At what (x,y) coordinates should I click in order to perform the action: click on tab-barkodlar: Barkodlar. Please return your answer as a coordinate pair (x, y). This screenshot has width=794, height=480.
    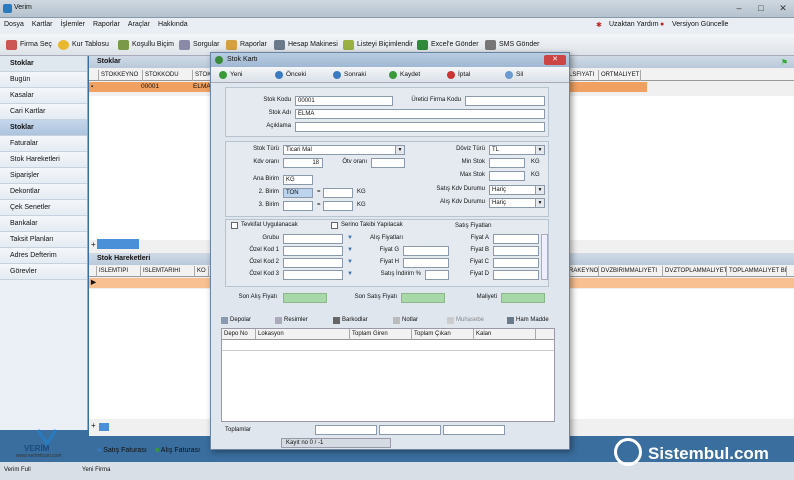
    Looking at the image, I should click on (350, 320).